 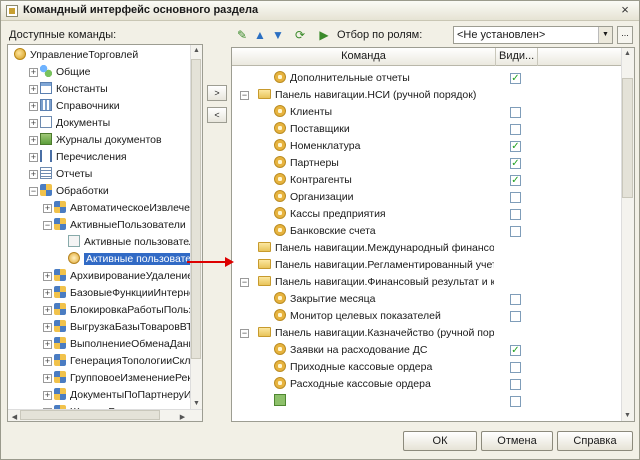 I want to click on scroll-up-icon: ▲, so click(x=196, y=50).